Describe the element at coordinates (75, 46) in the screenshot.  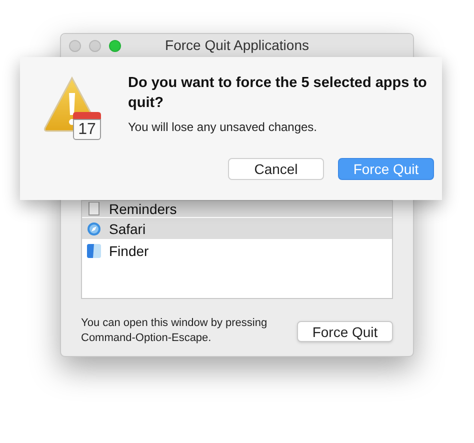
I see `close-button` at that location.